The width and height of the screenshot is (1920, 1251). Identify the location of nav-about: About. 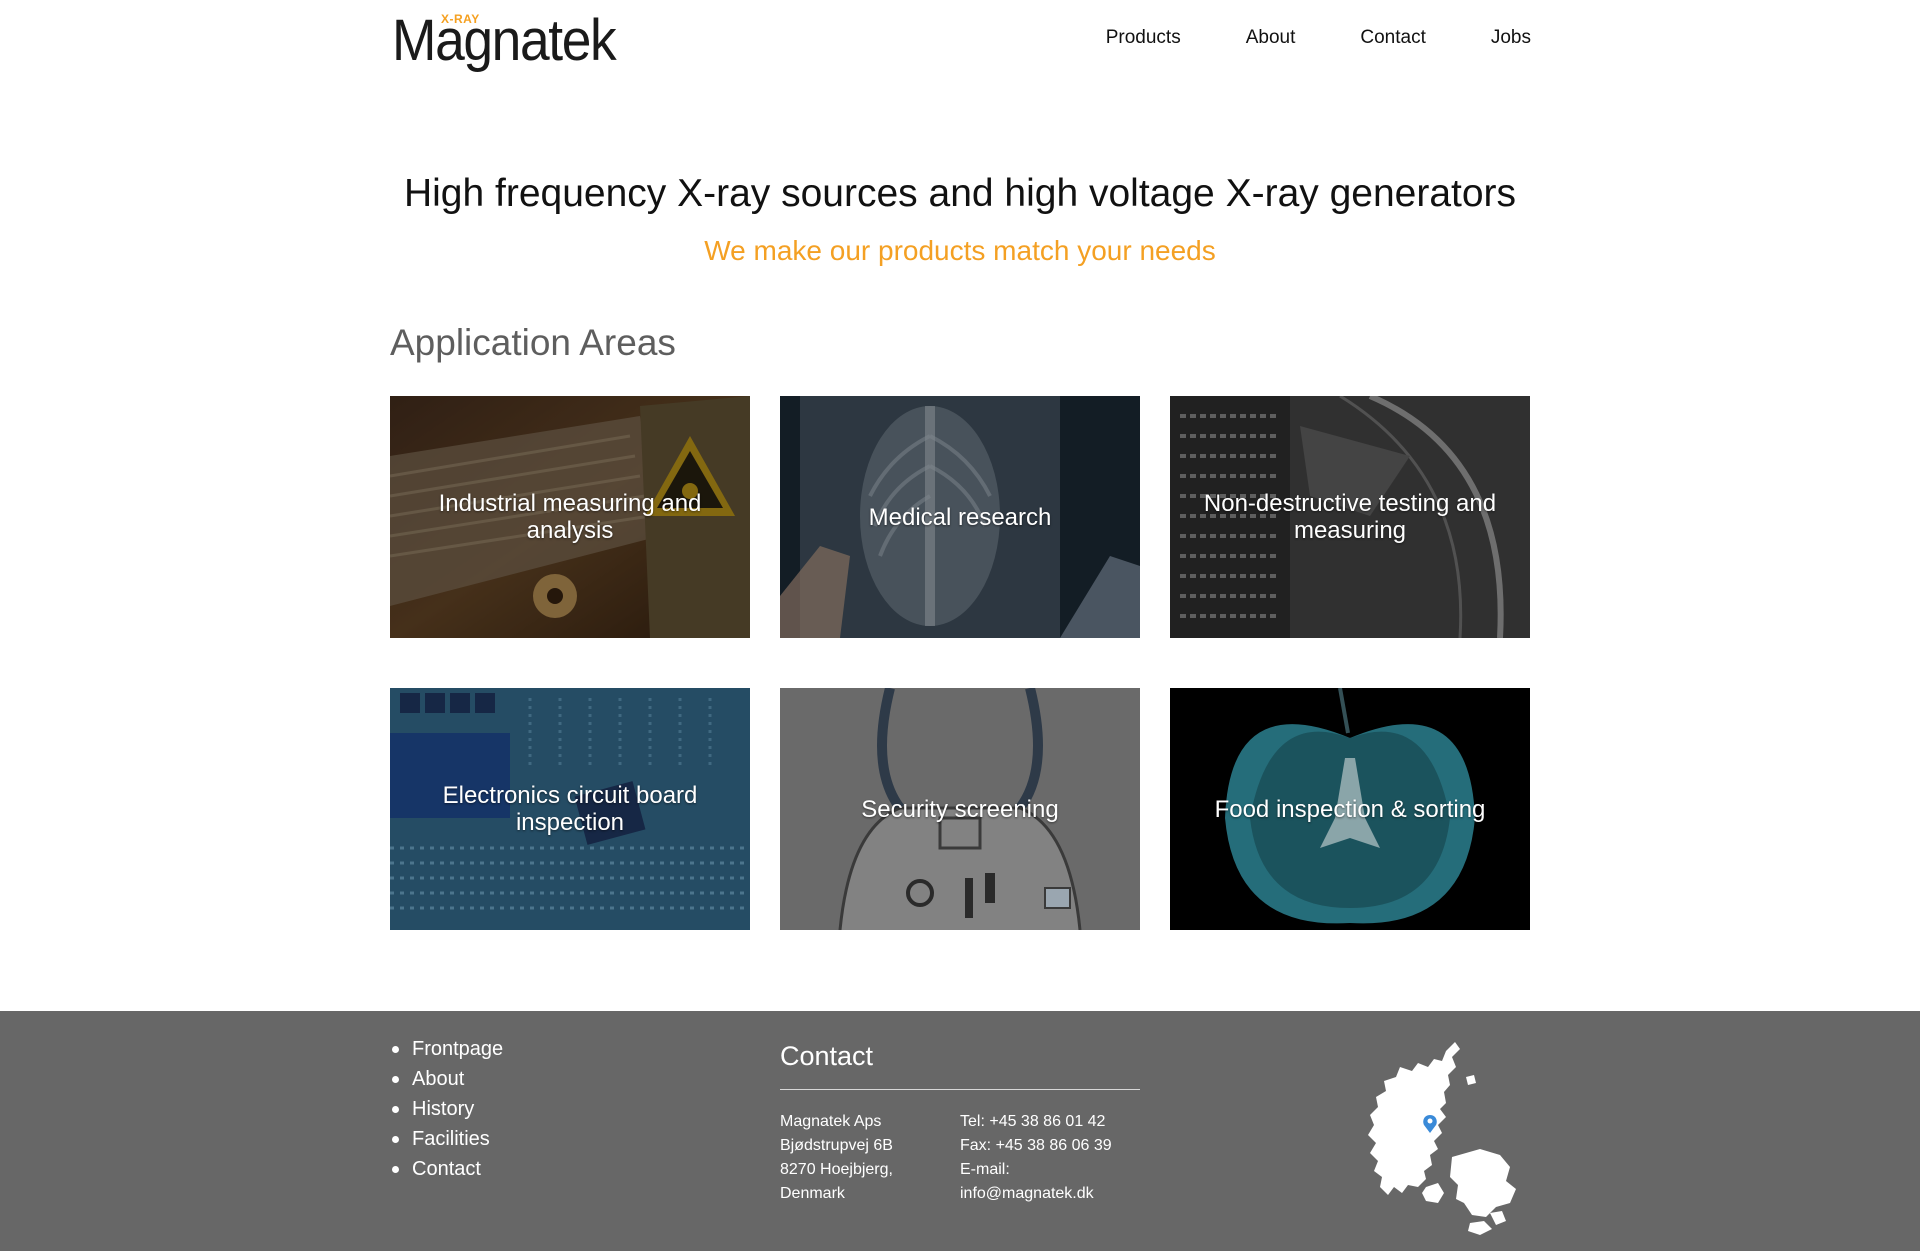
(1271, 38).